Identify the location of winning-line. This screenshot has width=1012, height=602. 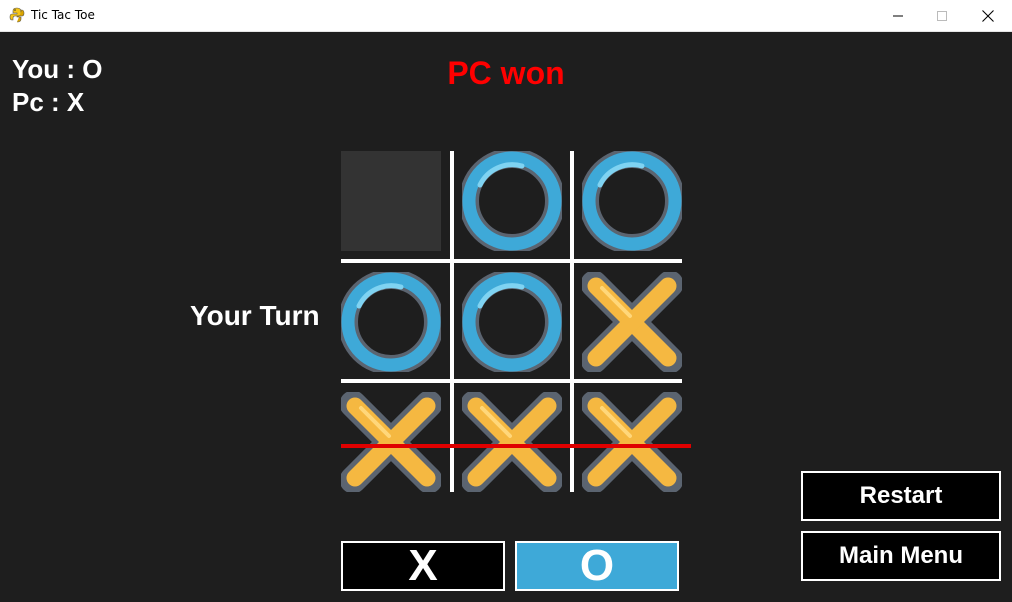
(516, 446).